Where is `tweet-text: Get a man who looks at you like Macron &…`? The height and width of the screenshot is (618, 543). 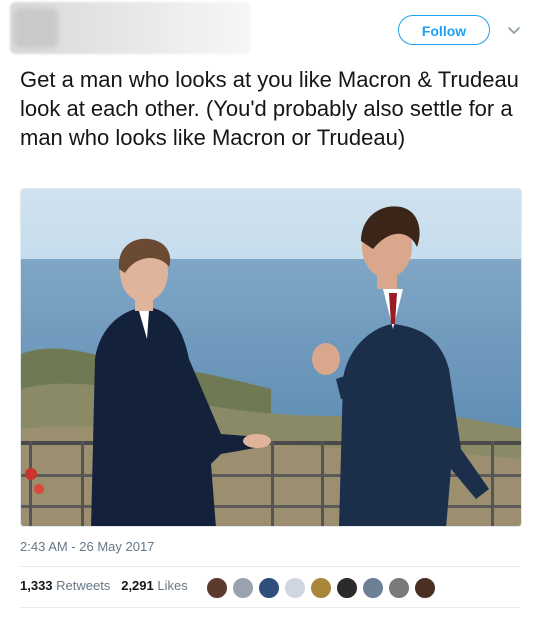
tweet-text: Get a man who looks at you like Macron &… is located at coordinates (269, 108).